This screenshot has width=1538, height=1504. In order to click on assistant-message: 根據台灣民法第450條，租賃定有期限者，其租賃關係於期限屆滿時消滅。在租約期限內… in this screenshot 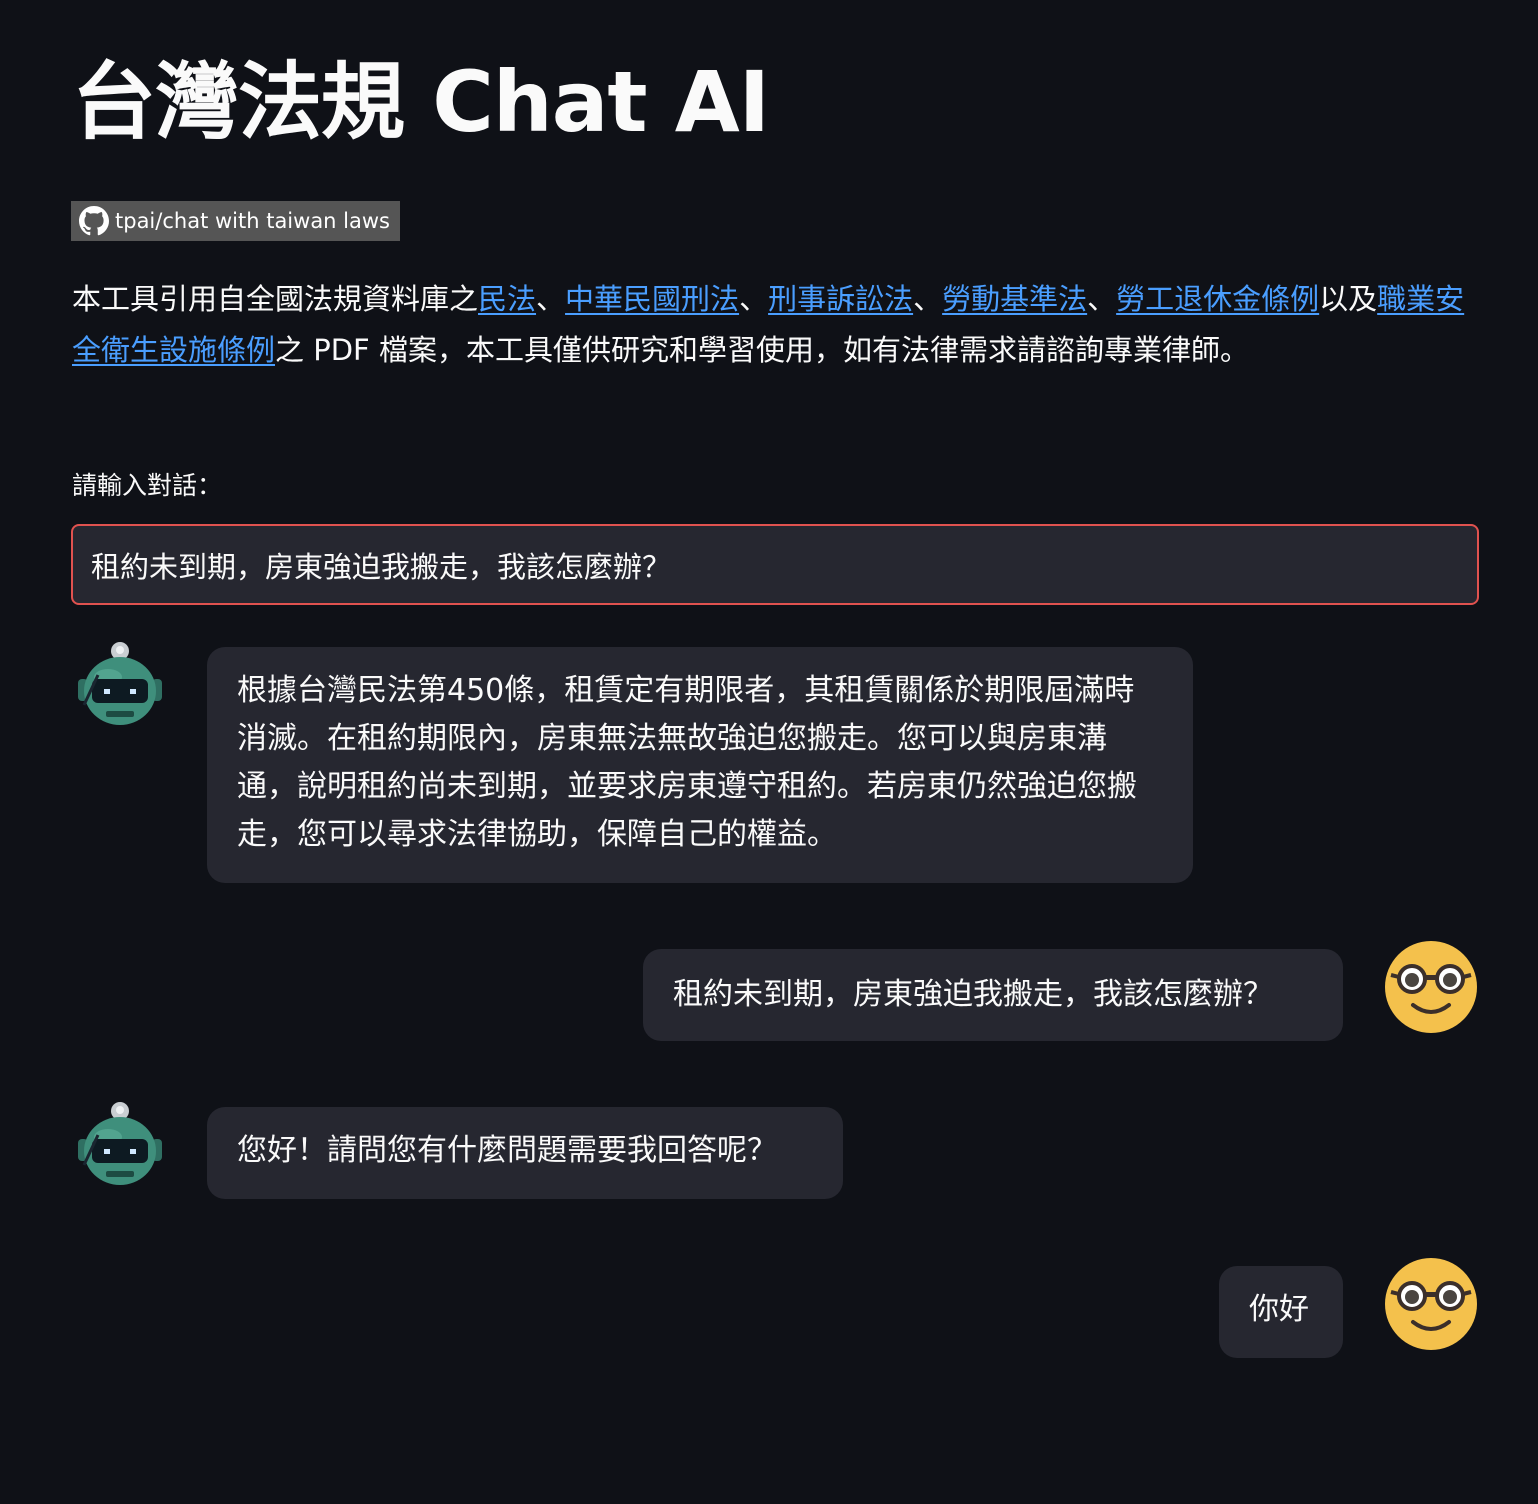, I will do `click(700, 765)`.